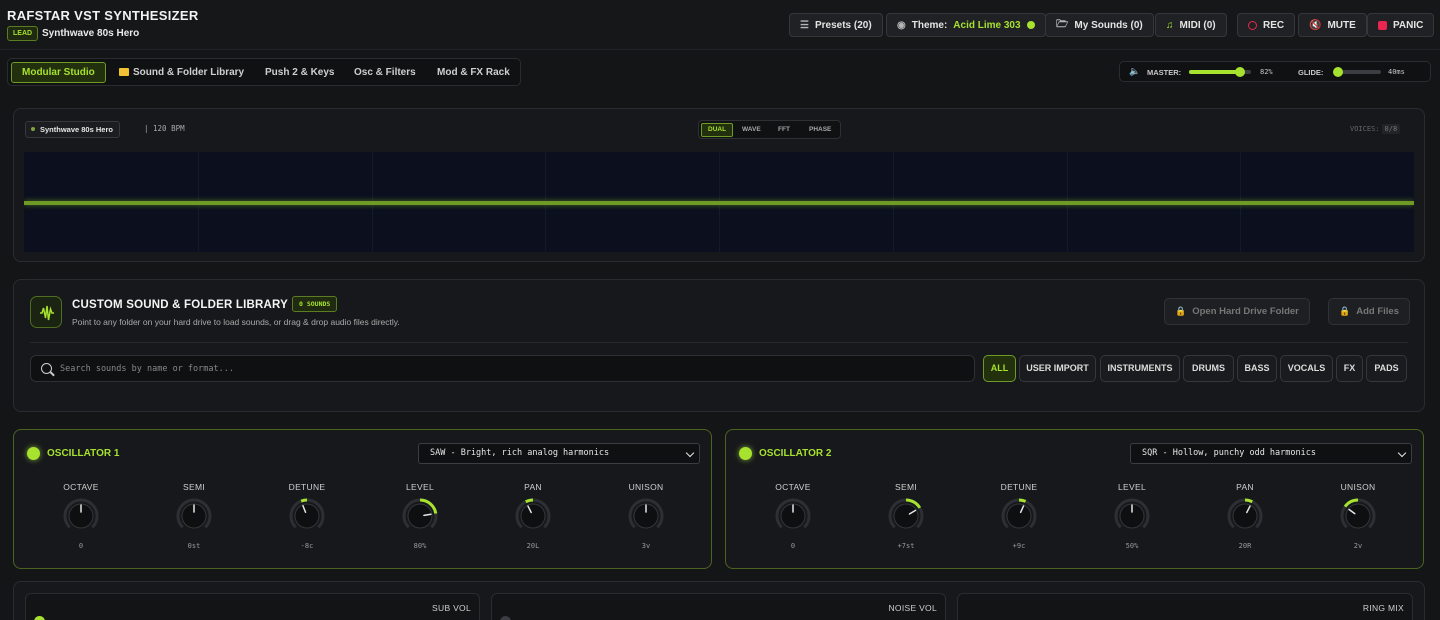 This screenshot has width=1440, height=620. I want to click on filter-fx: FX, so click(1349, 368).